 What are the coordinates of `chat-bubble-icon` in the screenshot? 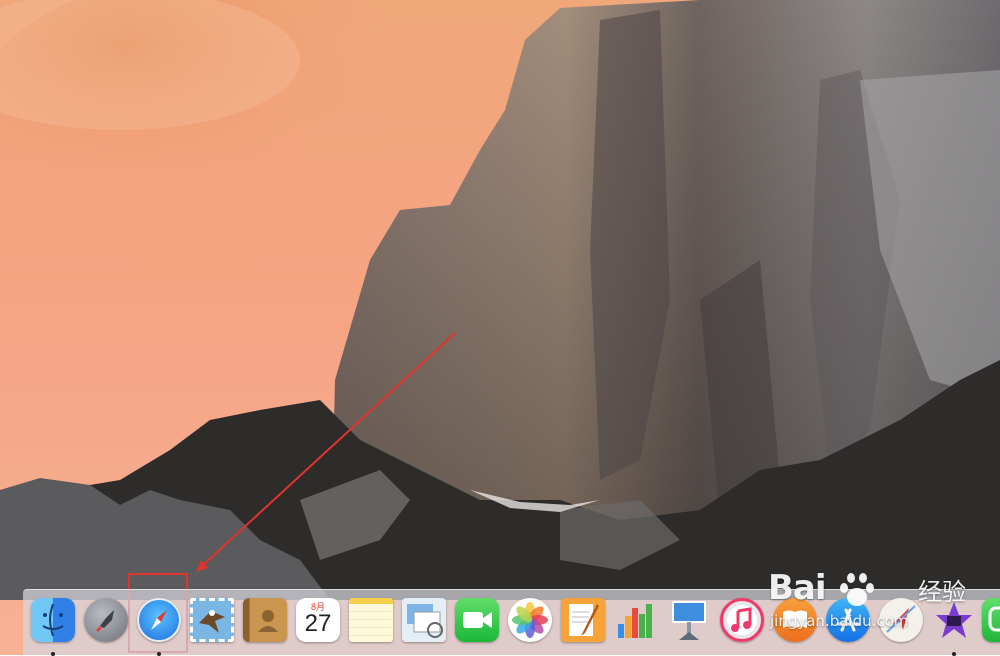 It's located at (991, 620).